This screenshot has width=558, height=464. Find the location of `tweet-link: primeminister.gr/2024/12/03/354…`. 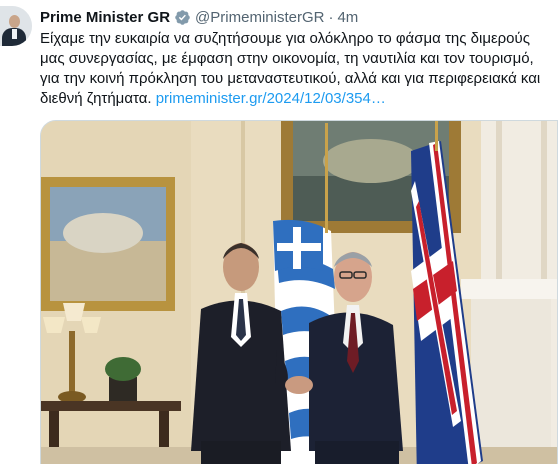

tweet-link: primeminister.gr/2024/12/03/354… is located at coordinates (271, 98).